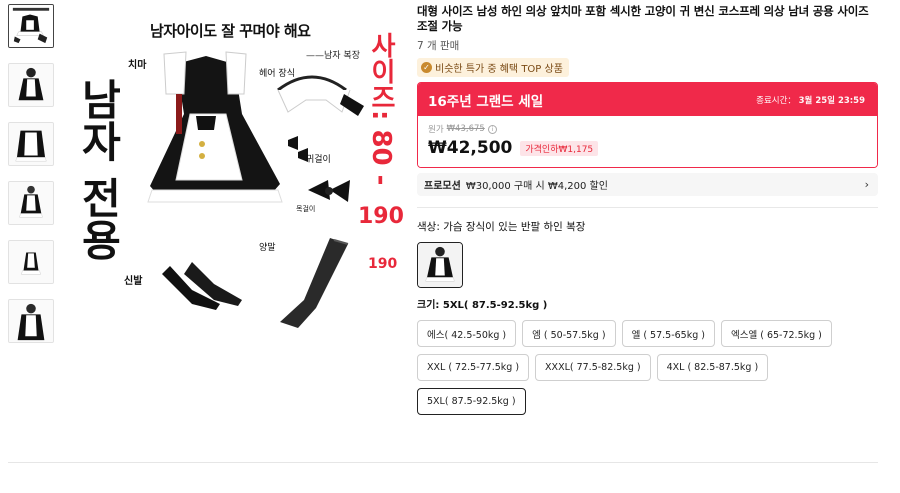 This screenshot has width=900, height=493. What do you see at coordinates (647, 148) in the screenshot?
I see `price-row: ₩42,500 가격인하₩1,175` at bounding box center [647, 148].